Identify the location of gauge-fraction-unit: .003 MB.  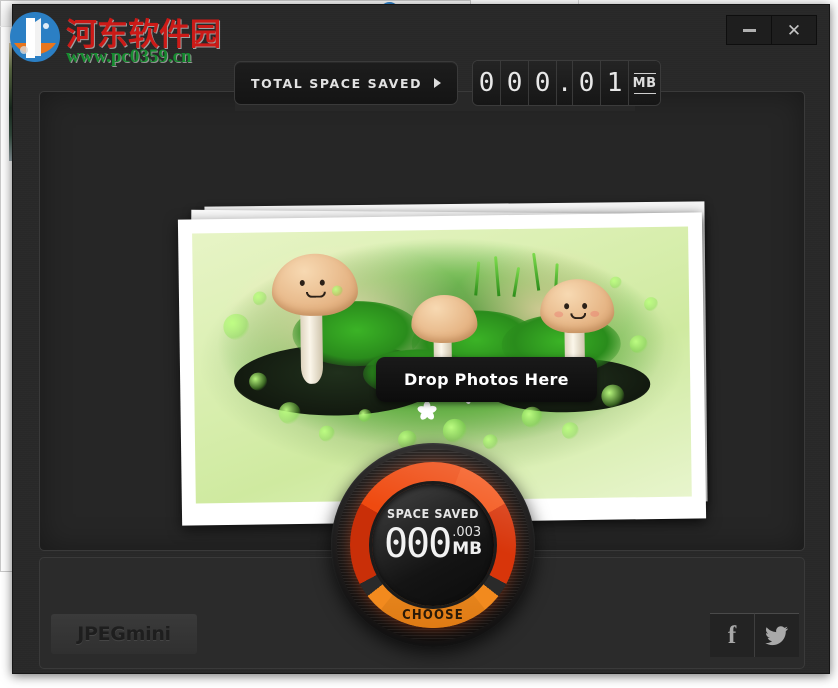
(467, 542).